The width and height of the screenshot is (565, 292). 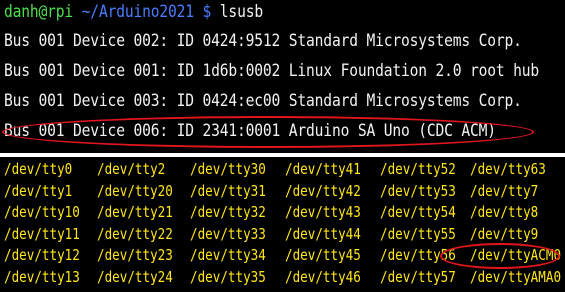 I want to click on dev-entry: /dev/tty13, so click(x=42, y=276).